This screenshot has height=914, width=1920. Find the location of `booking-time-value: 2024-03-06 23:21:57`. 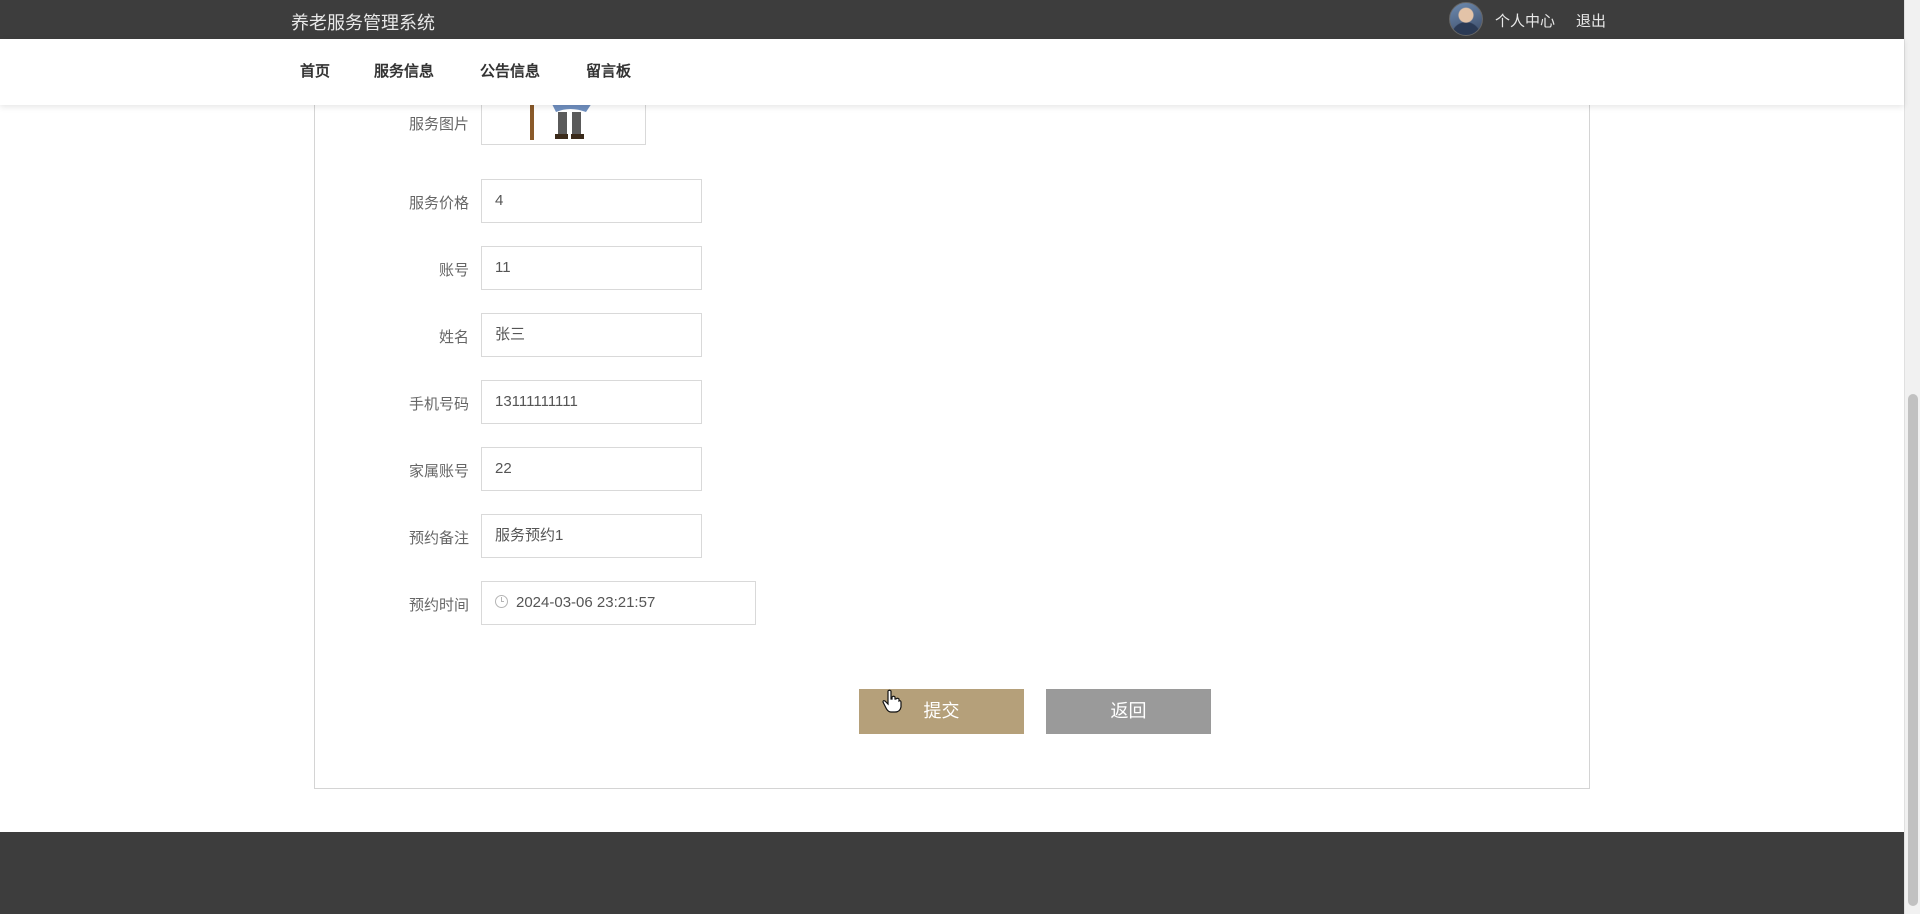

booking-time-value: 2024-03-06 23:21:57 is located at coordinates (586, 602).